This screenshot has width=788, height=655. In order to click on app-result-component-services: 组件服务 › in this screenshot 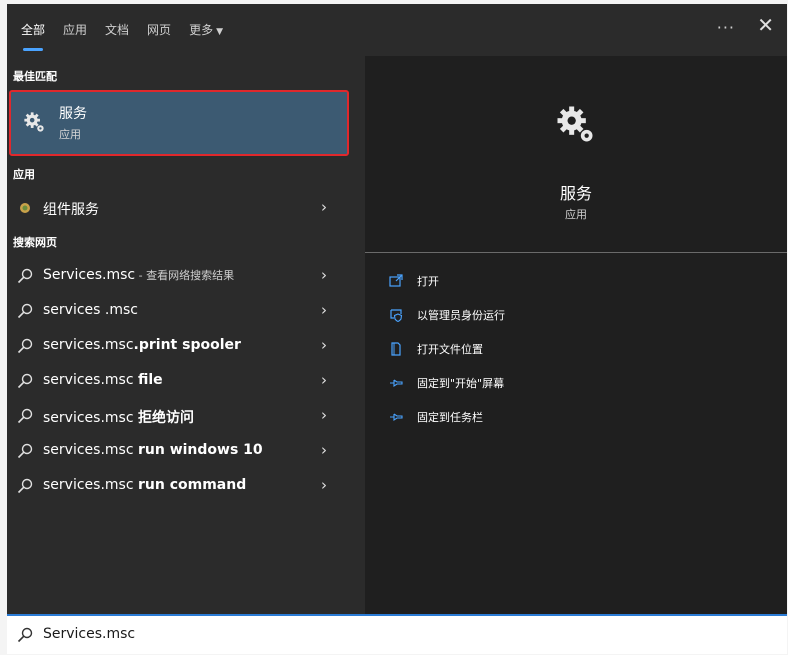, I will do `click(182, 208)`.